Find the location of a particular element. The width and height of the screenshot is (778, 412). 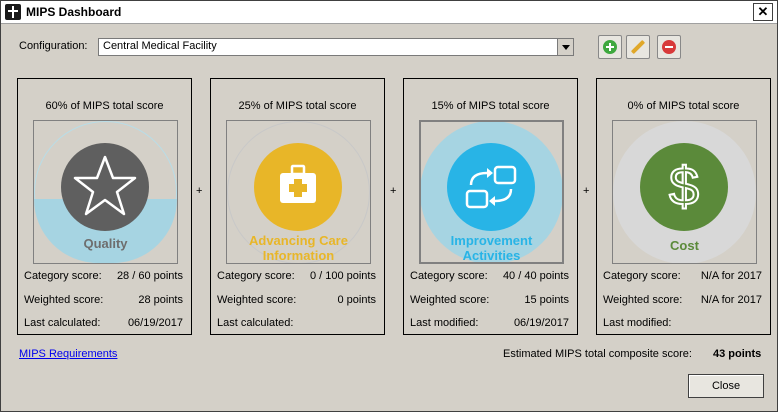

category-score-value: N/A for 2017 is located at coordinates (731, 276).